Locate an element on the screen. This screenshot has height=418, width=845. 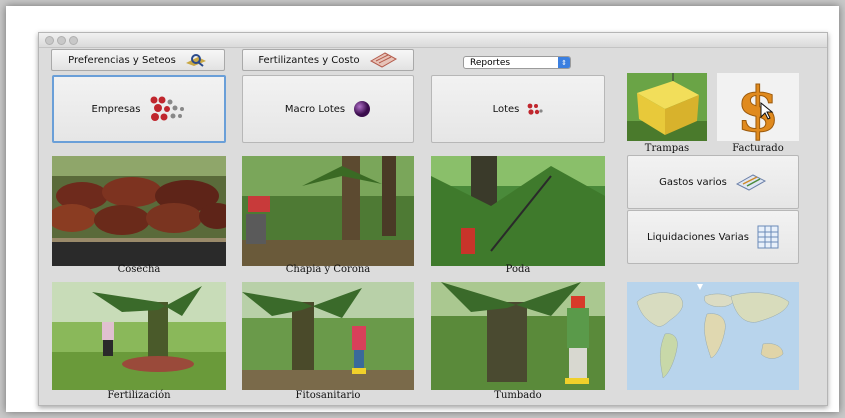
minimize-window-button is located at coordinates (61, 40).